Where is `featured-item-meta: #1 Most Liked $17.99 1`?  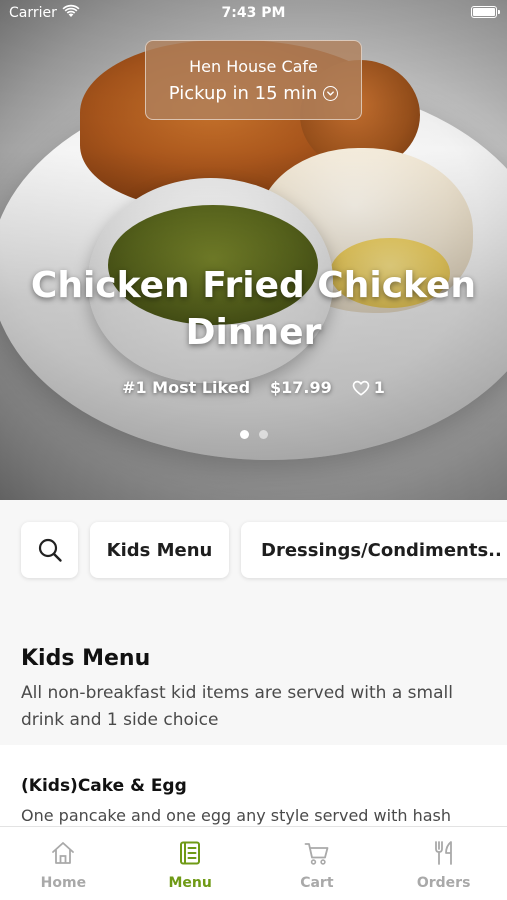 featured-item-meta: #1 Most Liked $17.99 1 is located at coordinates (253, 387).